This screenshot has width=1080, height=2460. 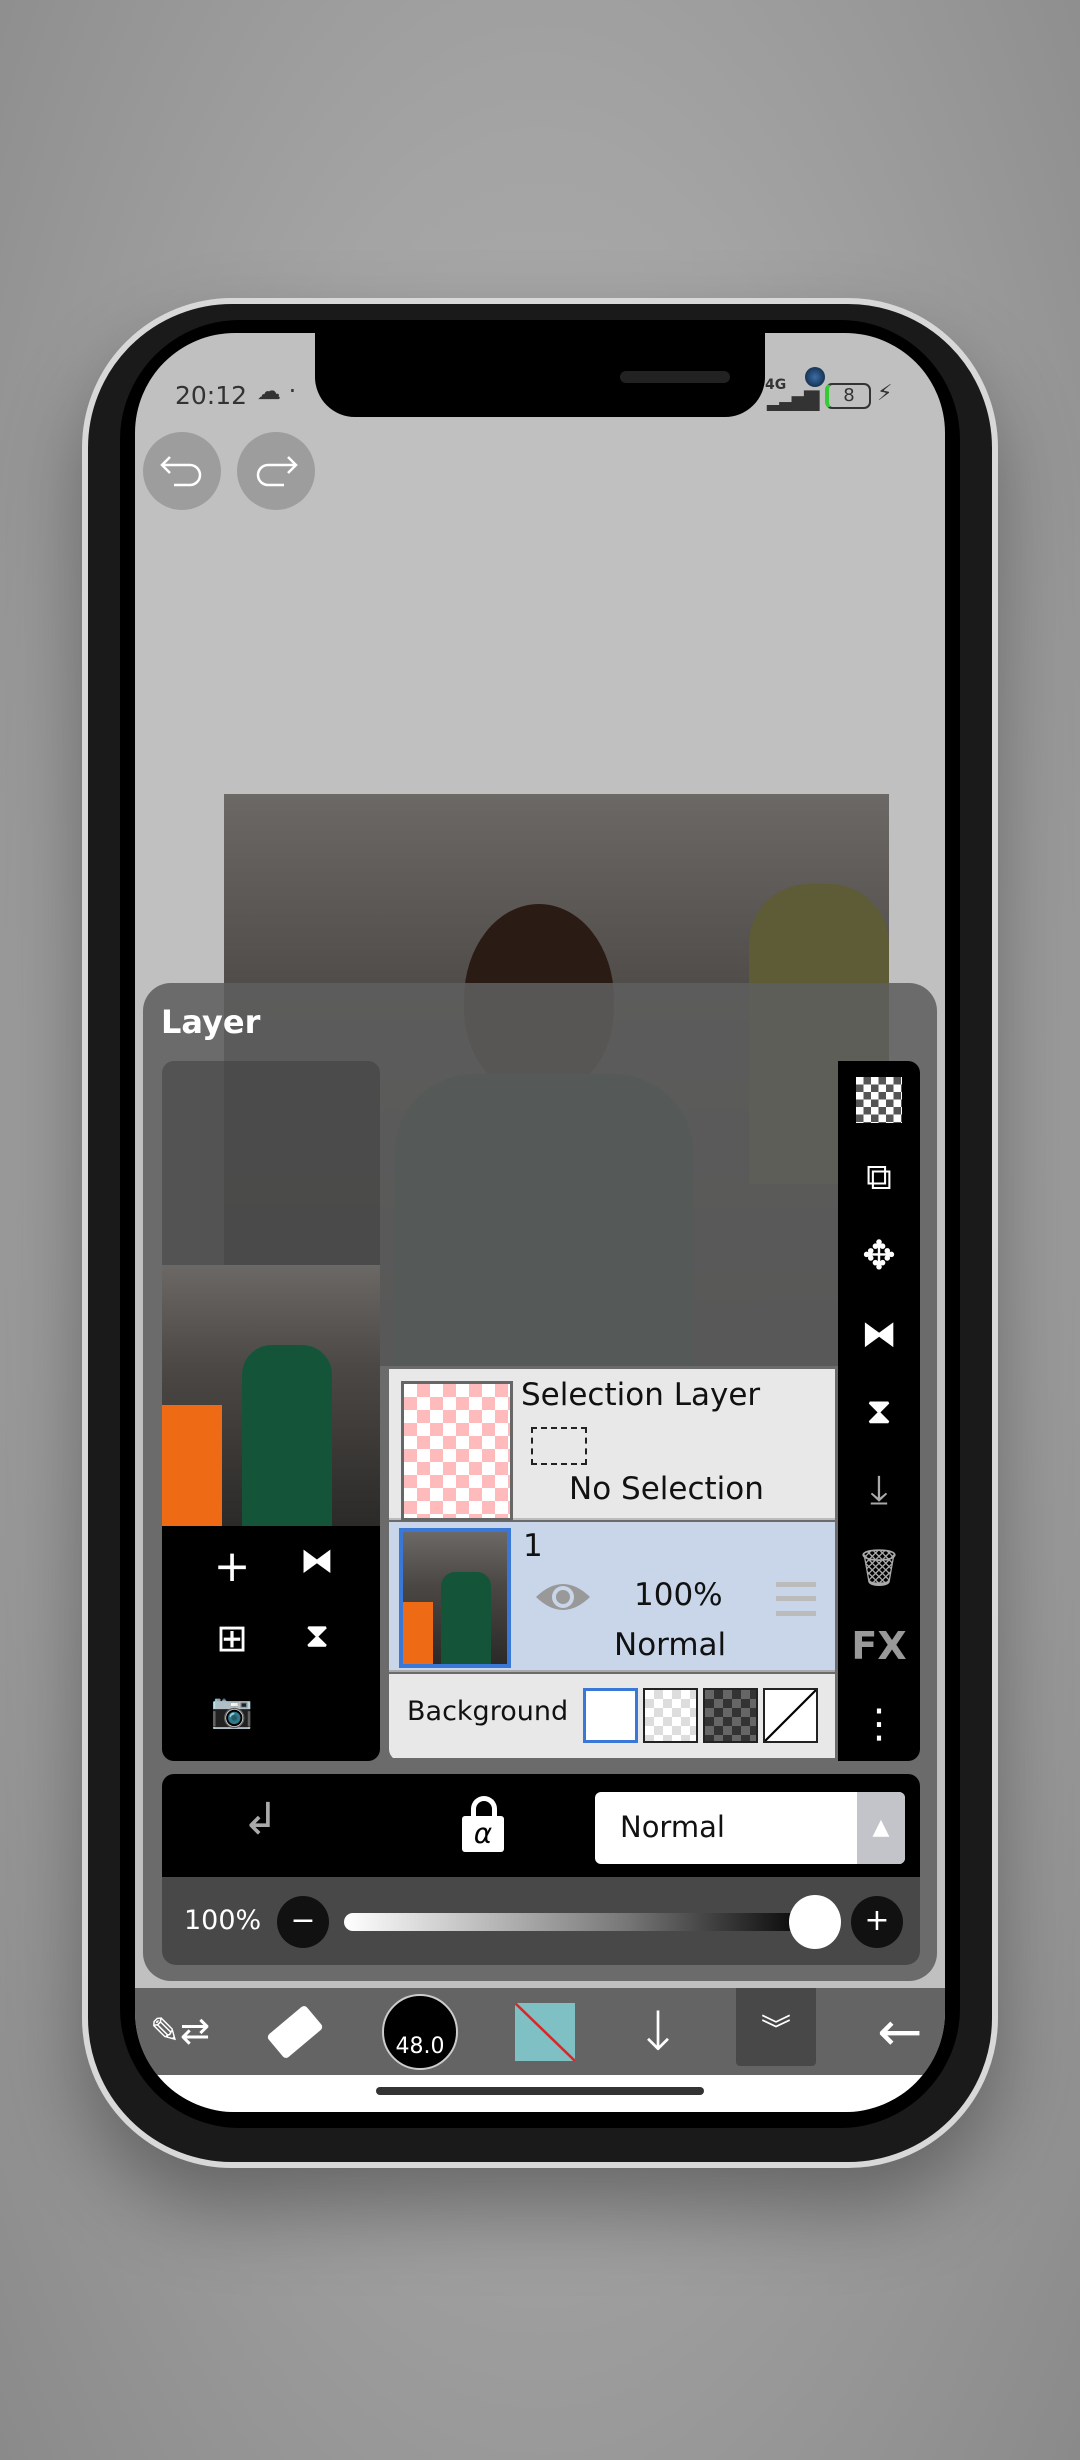 What do you see at coordinates (750, 1828) in the screenshot?
I see `blend-mode-select: Normal ▲` at bounding box center [750, 1828].